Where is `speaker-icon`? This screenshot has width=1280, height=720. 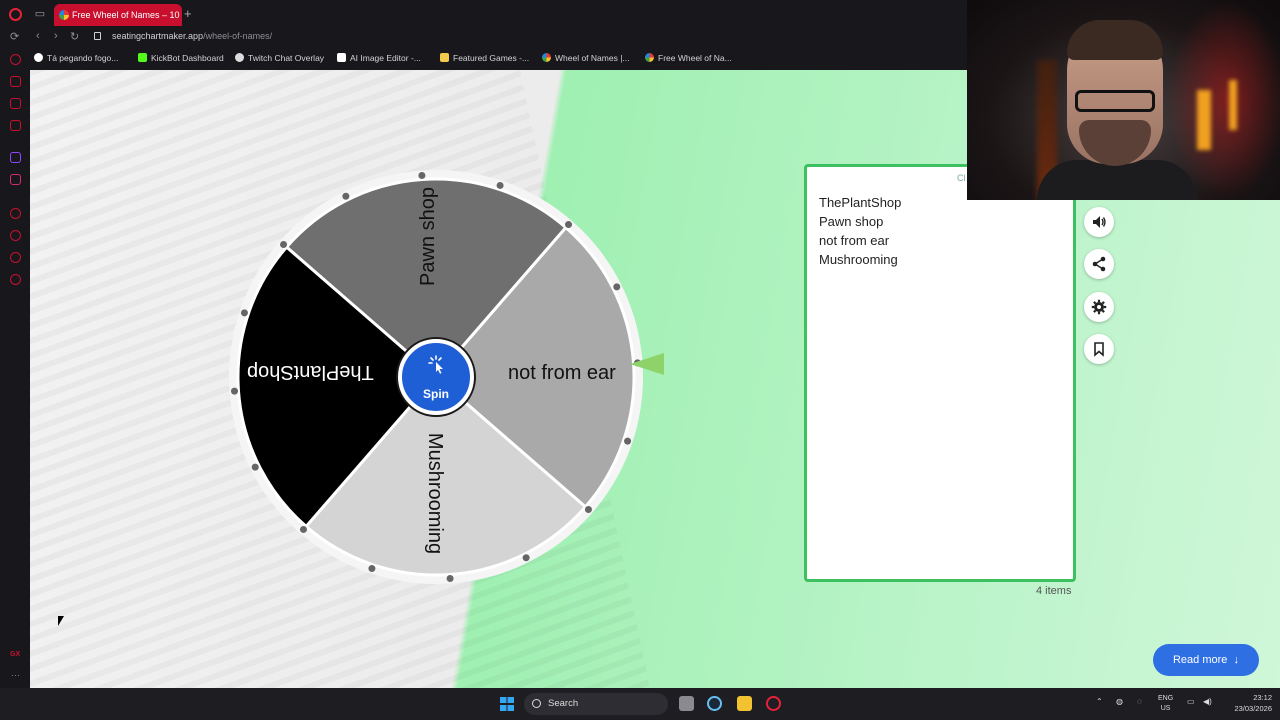
speaker-icon is located at coordinates (1099, 222).